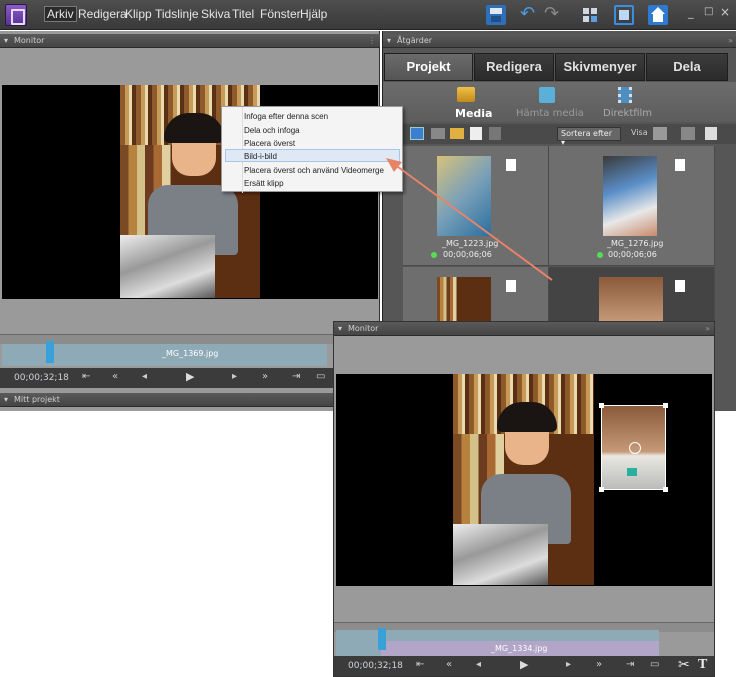 The width and height of the screenshot is (736, 677). I want to click on clip-name: _MG_1276.jpg, so click(635, 243).